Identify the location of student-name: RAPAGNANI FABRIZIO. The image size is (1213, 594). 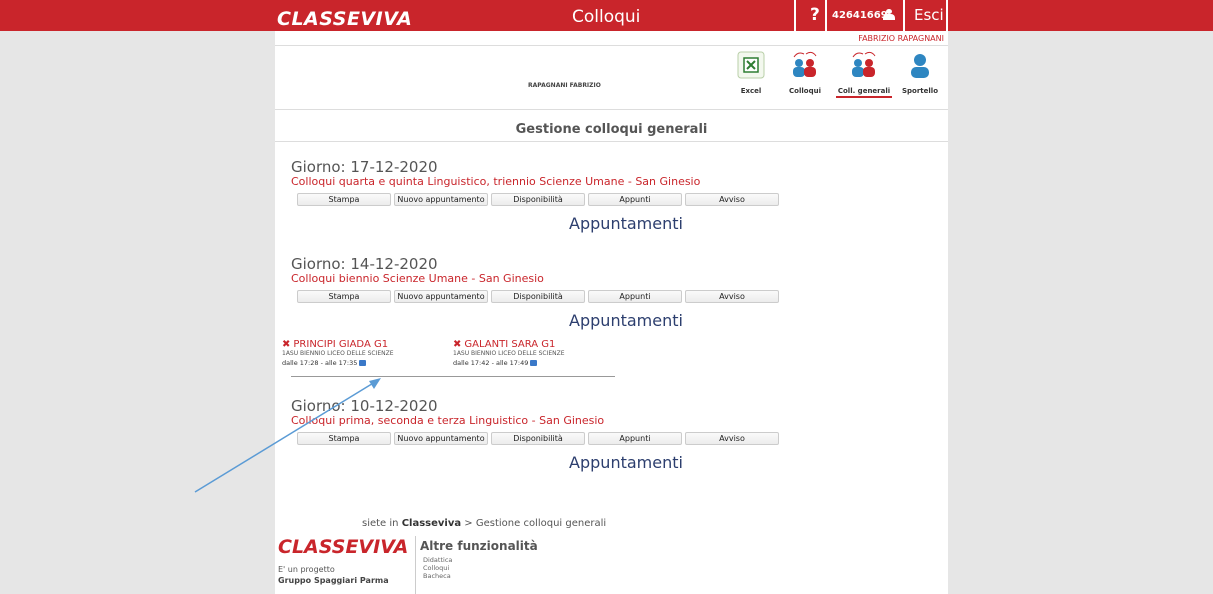
(564, 85).